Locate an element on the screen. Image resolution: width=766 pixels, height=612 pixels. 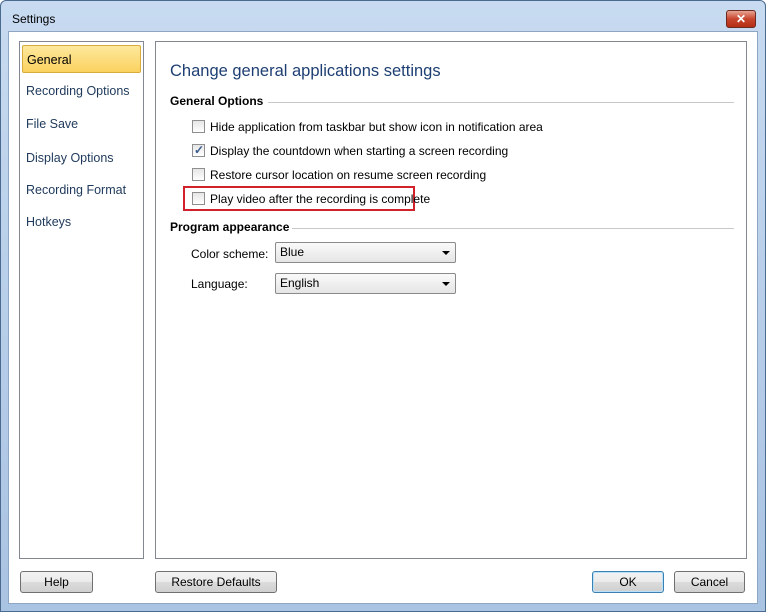
sidebar-item-recording-format: Recording Format is located at coordinates (81, 190).